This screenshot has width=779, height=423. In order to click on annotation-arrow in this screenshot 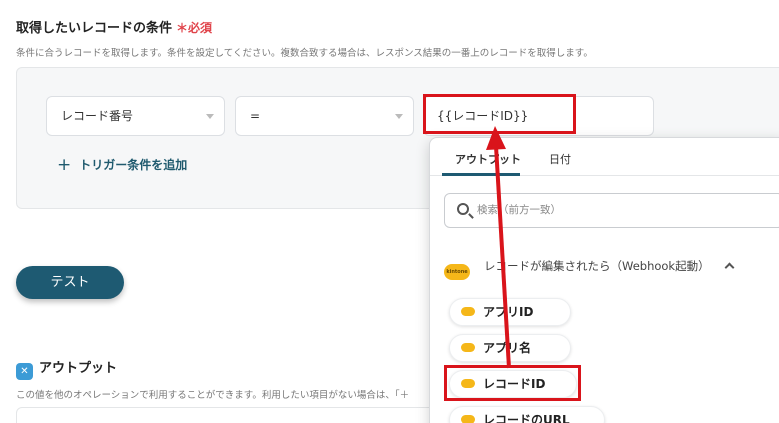, I will do `click(498, 247)`.